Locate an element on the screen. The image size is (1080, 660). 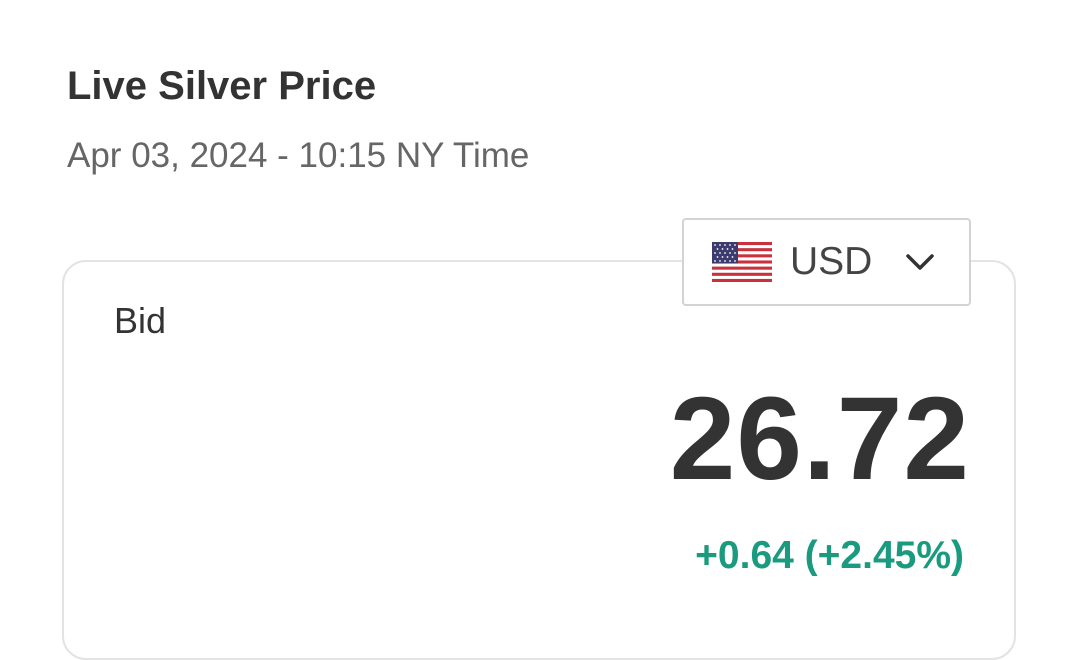
bid-price: 26.72 is located at coordinates (819, 439).